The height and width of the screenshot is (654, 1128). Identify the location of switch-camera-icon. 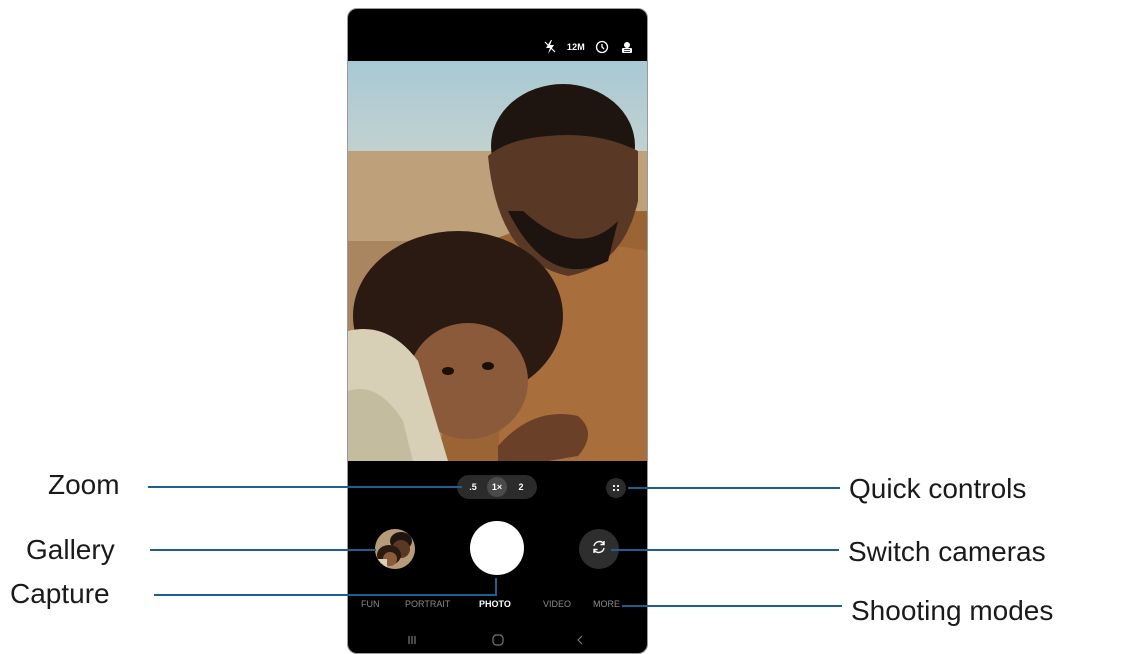
(599, 549).